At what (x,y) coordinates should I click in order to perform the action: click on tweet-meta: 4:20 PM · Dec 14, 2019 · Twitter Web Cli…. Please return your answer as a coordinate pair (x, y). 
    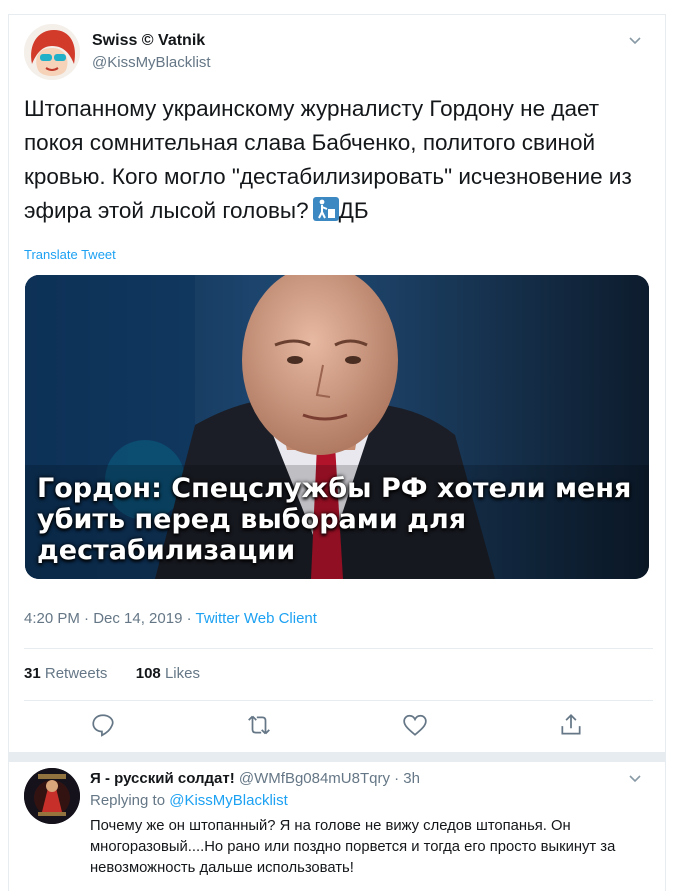
    Looking at the image, I should click on (170, 618).